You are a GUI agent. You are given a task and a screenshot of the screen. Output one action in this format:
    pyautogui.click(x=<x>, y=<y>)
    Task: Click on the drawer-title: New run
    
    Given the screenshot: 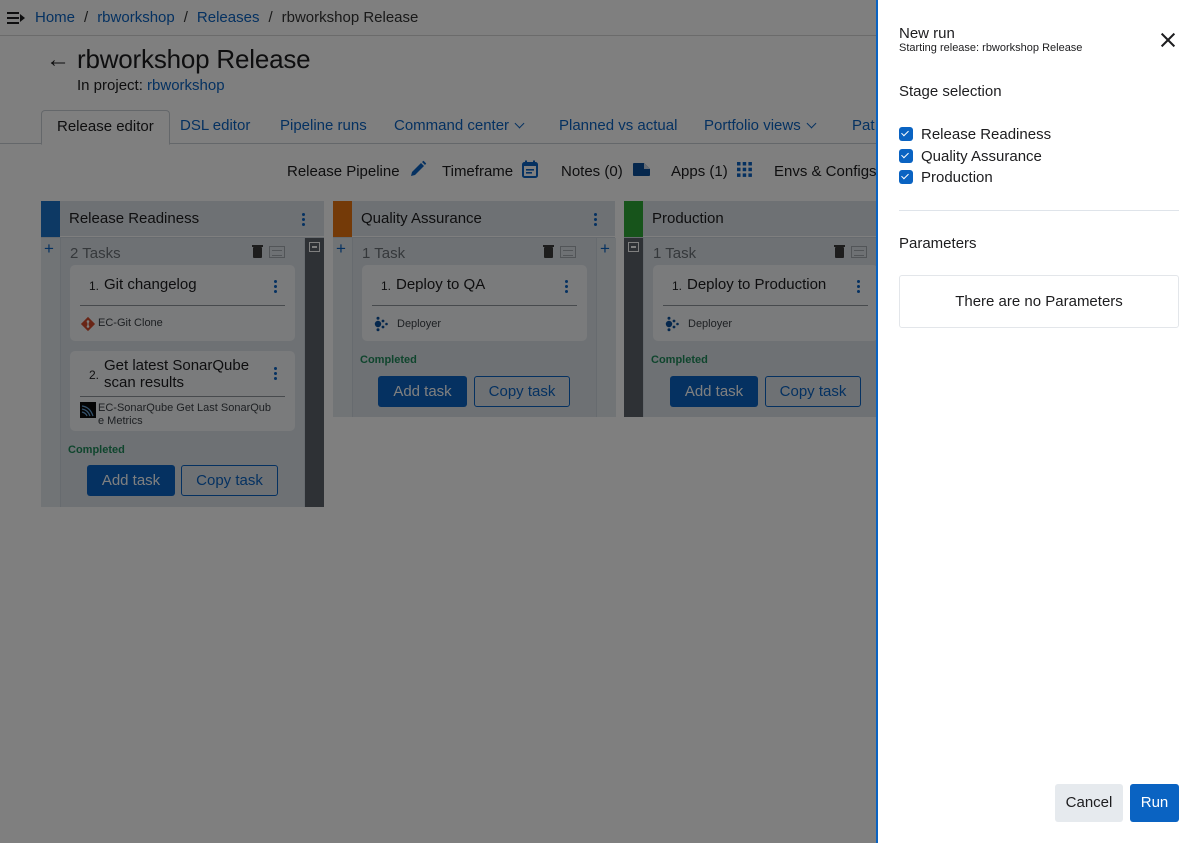 What is the action you would take?
    pyautogui.click(x=927, y=33)
    